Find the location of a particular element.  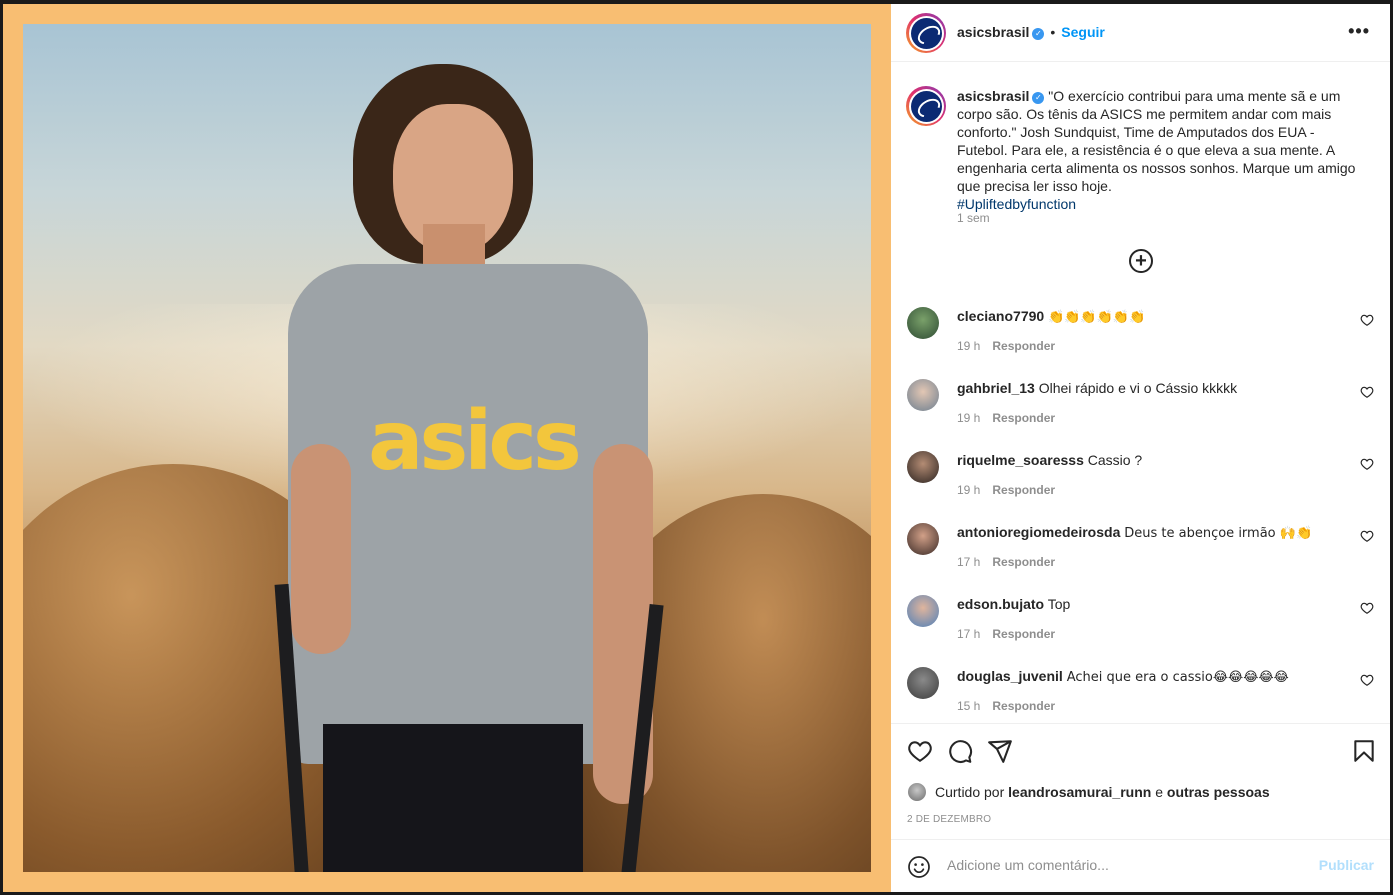

caption-author-avatar is located at coordinates (926, 106).